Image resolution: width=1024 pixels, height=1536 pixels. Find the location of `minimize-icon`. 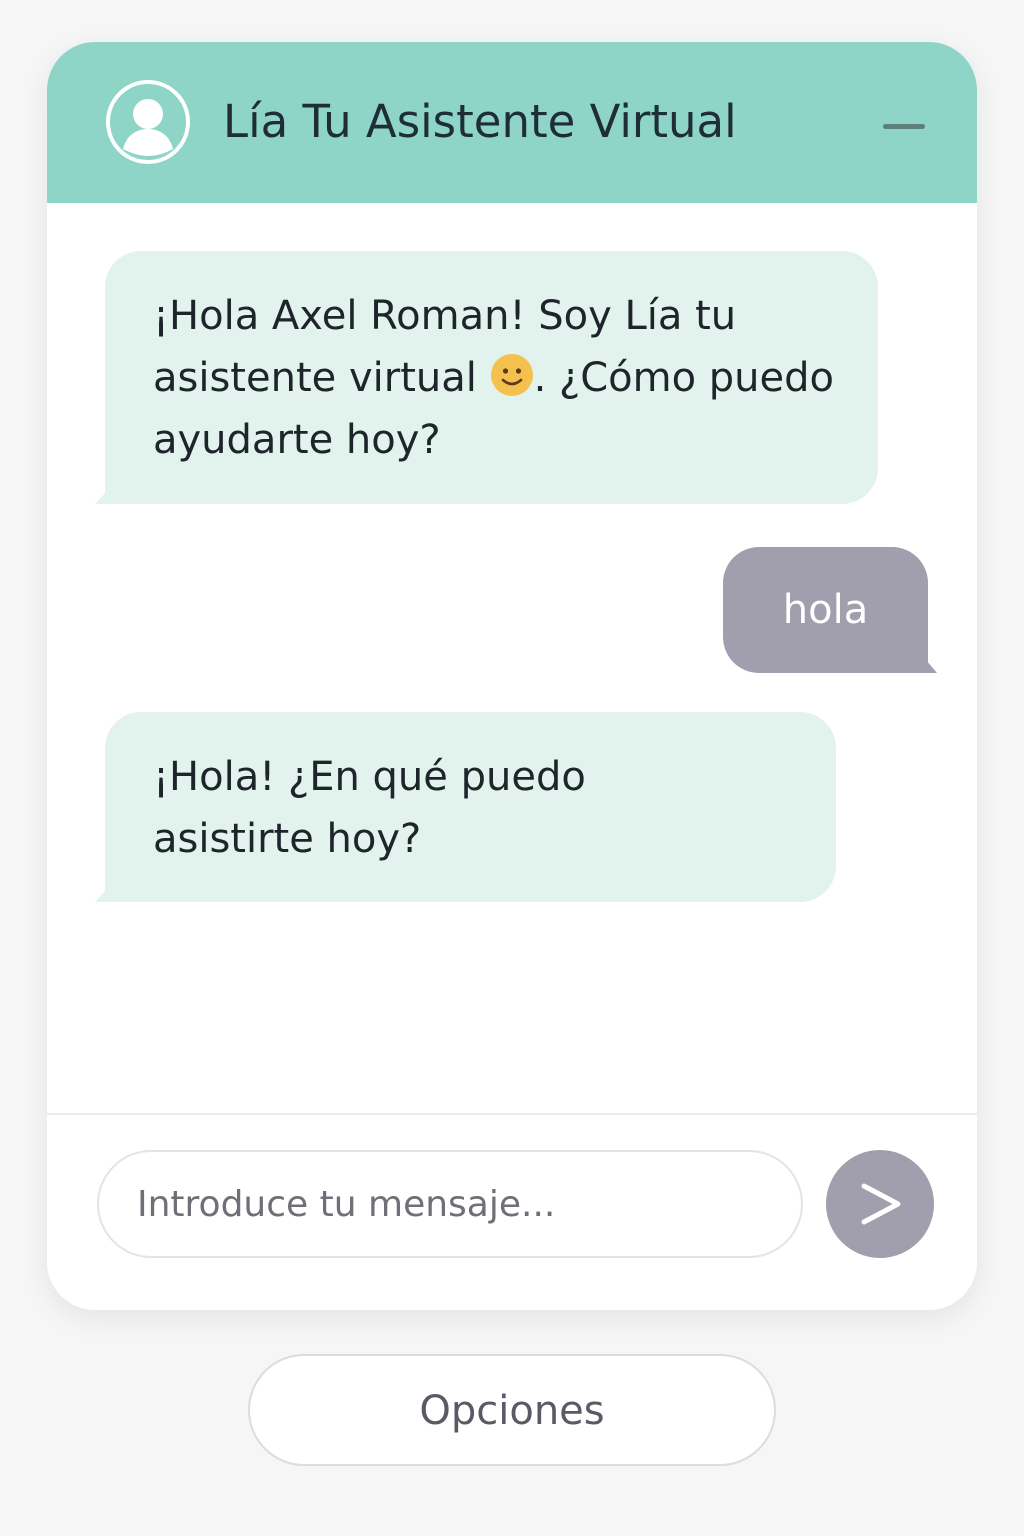

minimize-icon is located at coordinates (905, 132).